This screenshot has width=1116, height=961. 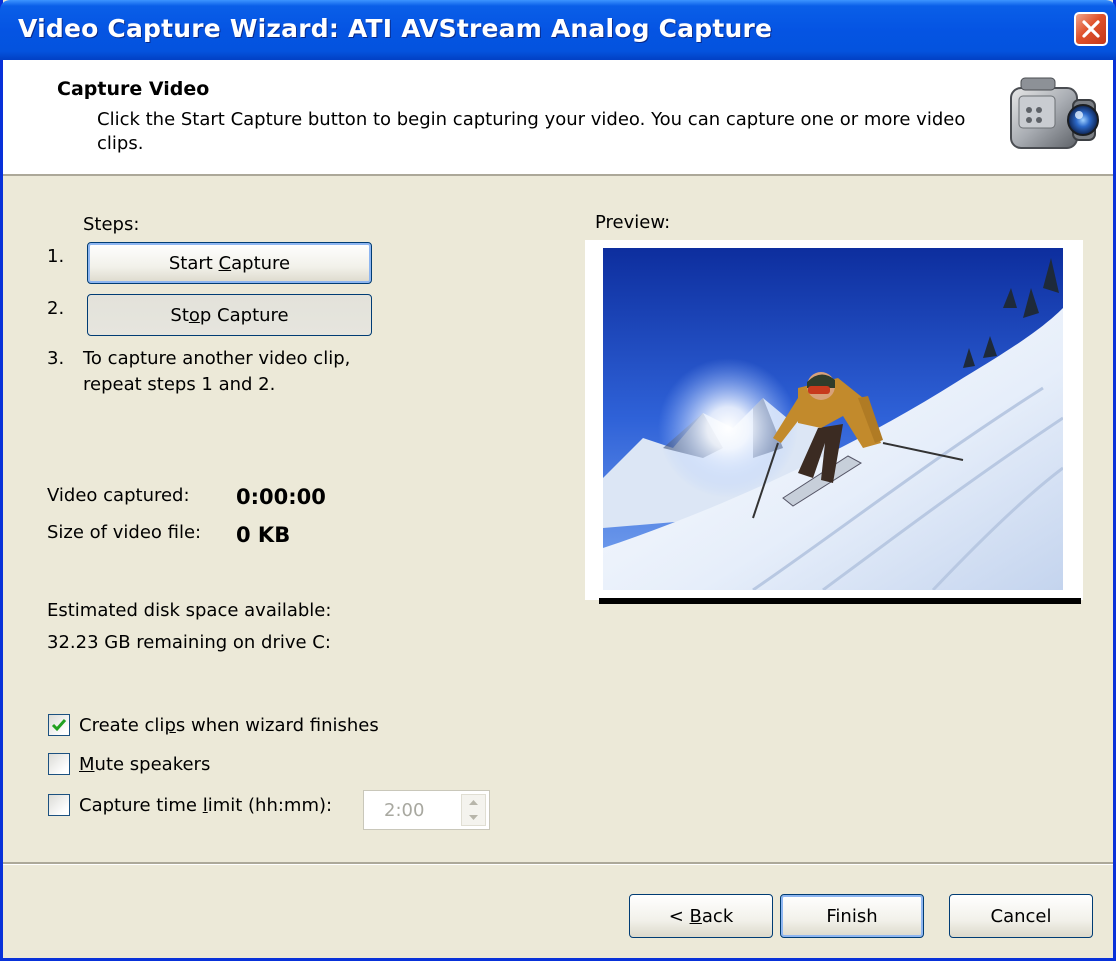 I want to click on page-title: Capture Video, so click(x=133, y=89).